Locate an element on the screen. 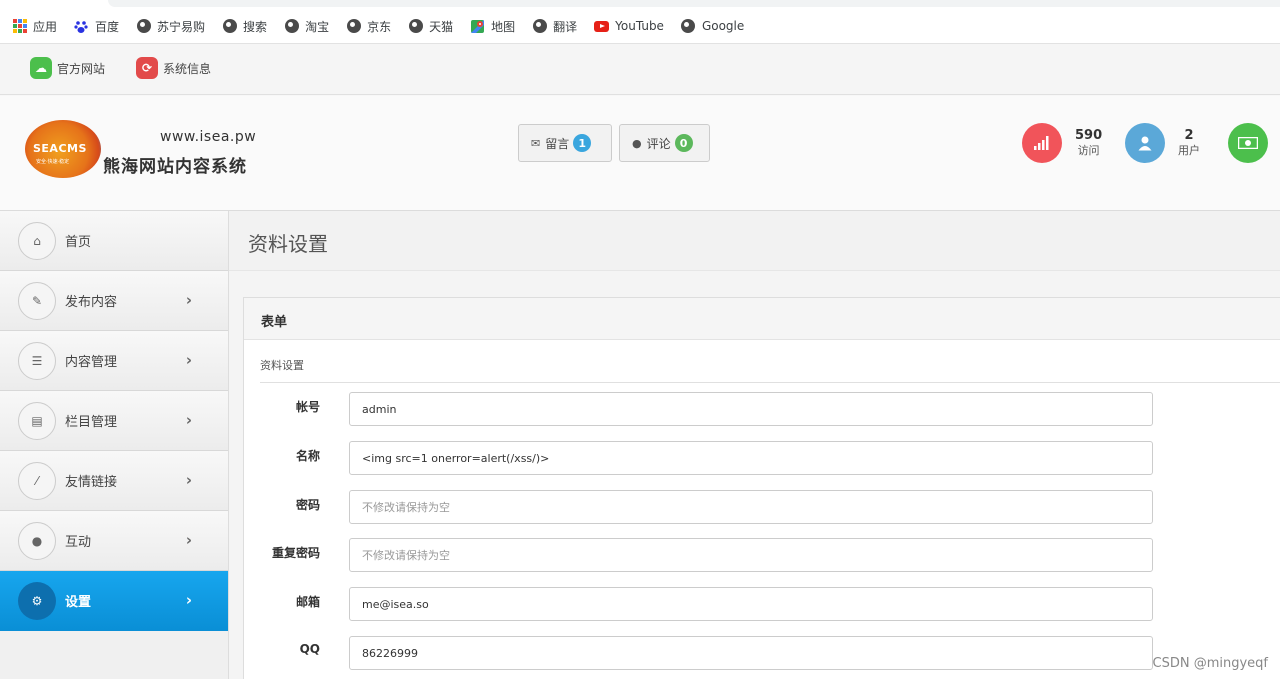 The image size is (1280, 679). account-input is located at coordinates (751, 409).